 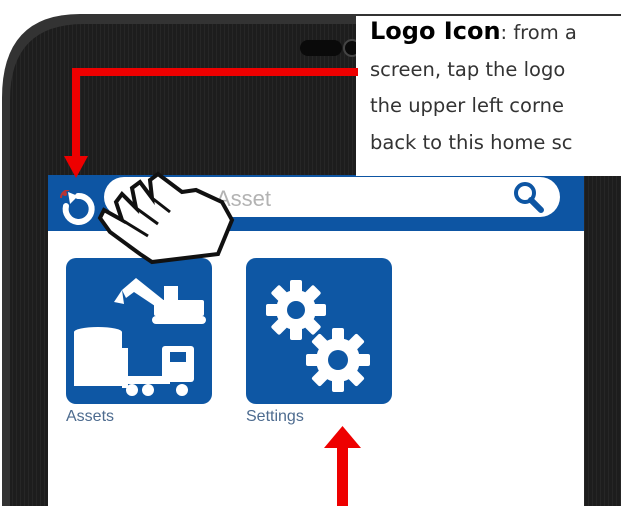 I want to click on settings-label: Settings, so click(x=275, y=416).